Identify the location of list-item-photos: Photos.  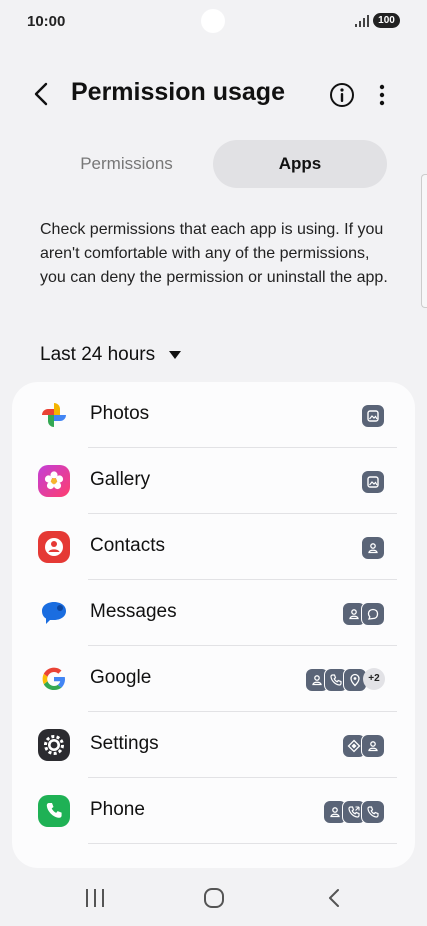
(213, 415).